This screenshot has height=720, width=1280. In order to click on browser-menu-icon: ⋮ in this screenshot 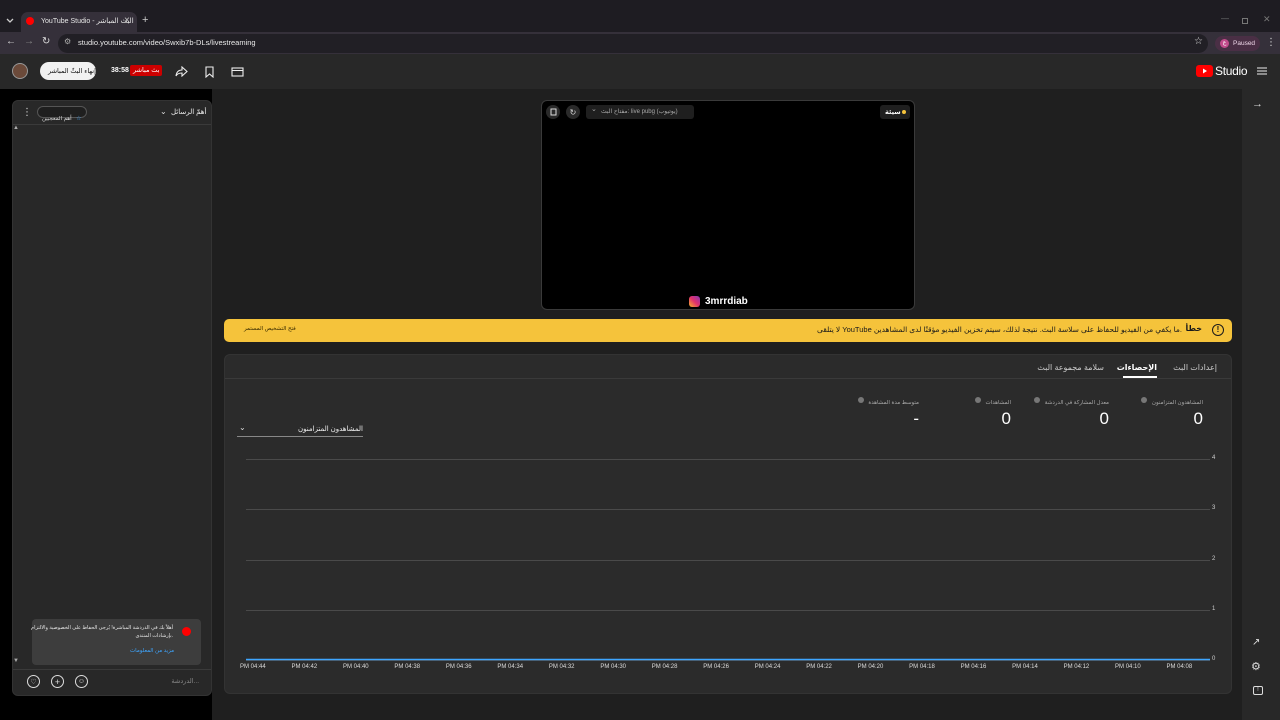, I will do `click(1271, 42)`.